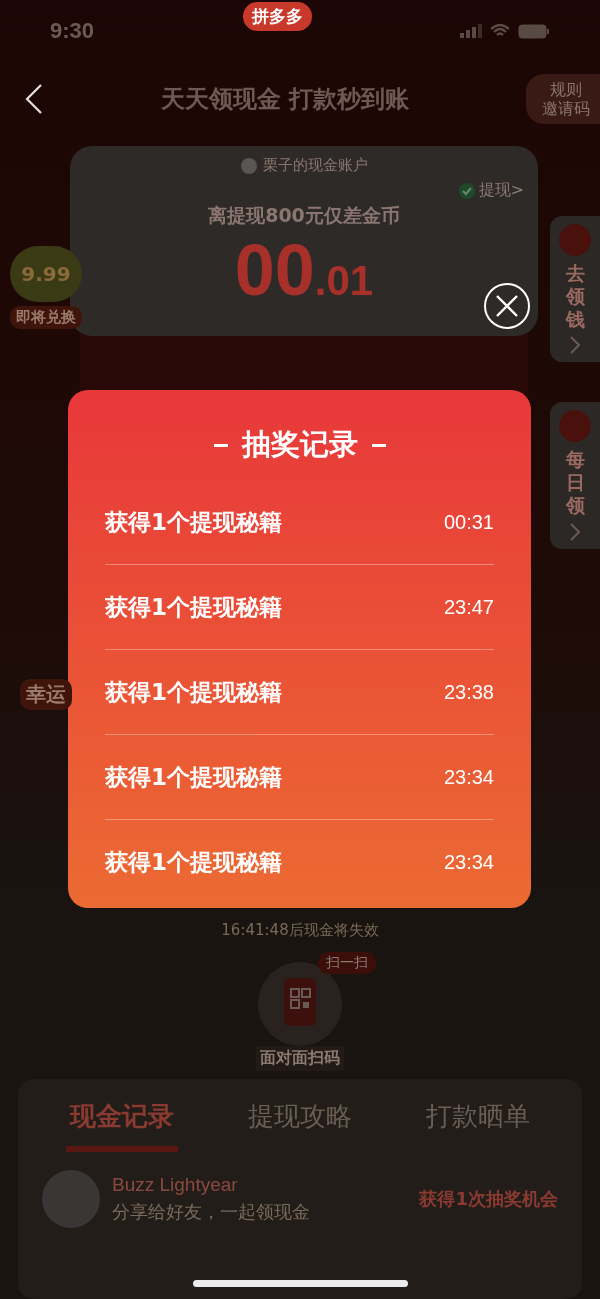  Describe the element at coordinates (501, 190) in the screenshot. I see `withdraw-link: 提现>` at that location.